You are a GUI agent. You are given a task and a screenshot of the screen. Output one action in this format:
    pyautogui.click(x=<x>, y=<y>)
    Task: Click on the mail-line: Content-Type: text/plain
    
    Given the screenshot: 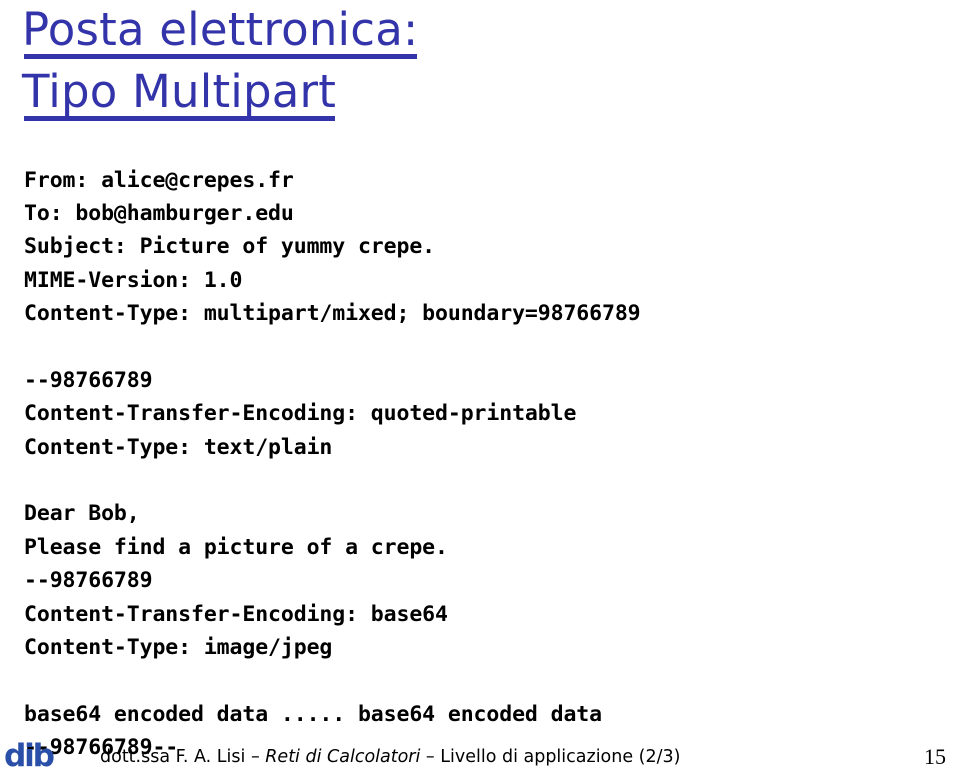 What is the action you would take?
    pyautogui.click(x=178, y=447)
    